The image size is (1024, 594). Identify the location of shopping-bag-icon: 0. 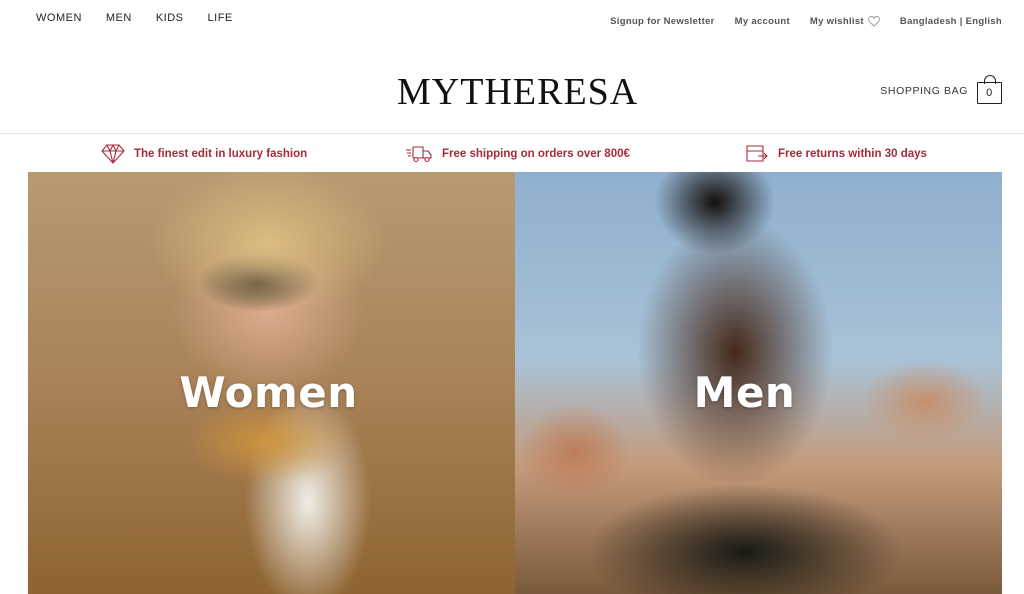
(989, 89).